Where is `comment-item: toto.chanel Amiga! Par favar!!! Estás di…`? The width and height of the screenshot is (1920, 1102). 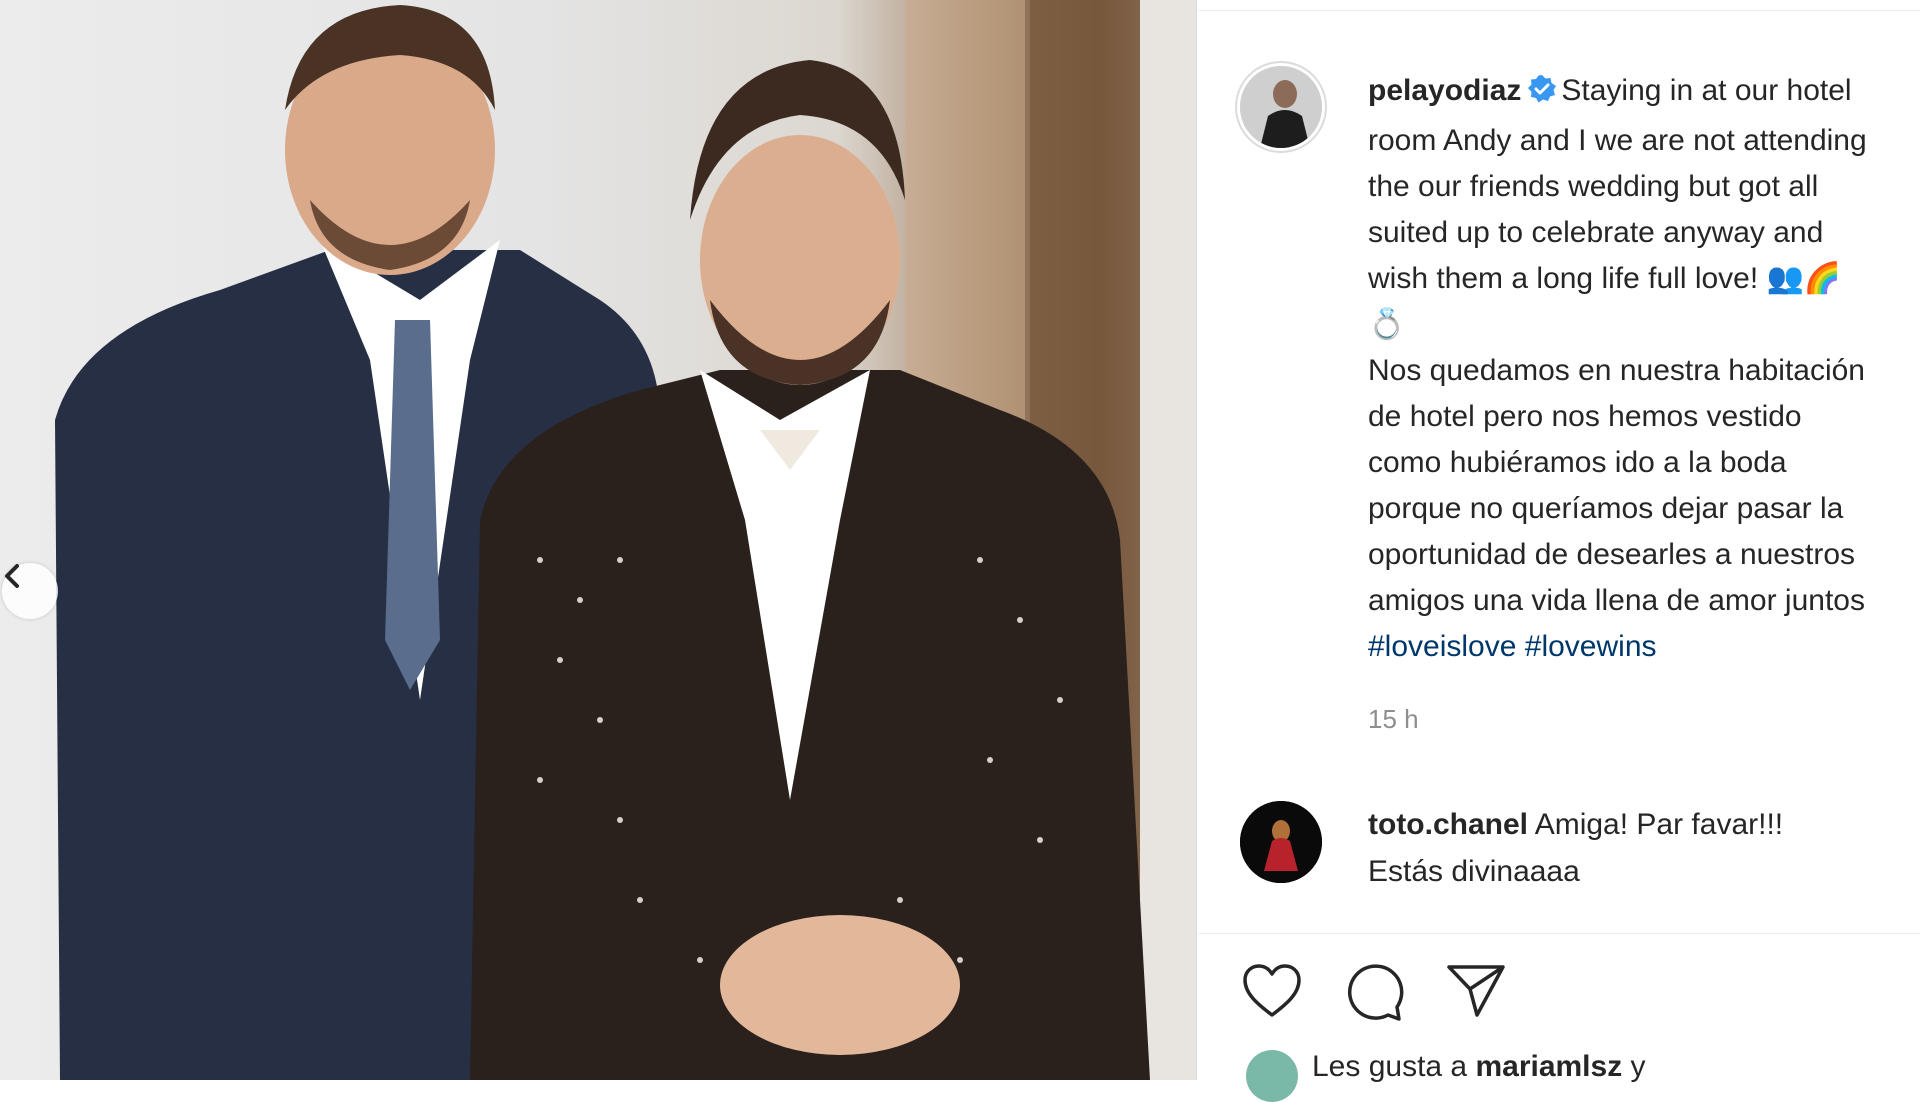
comment-item: toto.chanel Amiga! Par favar!!! Estás di… is located at coordinates (1644, 848).